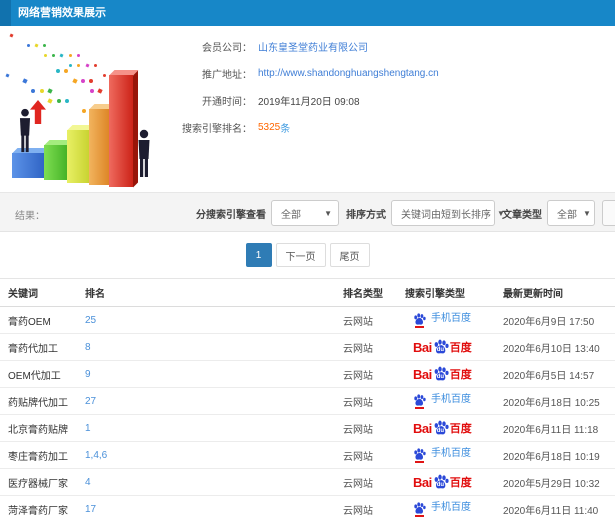 This screenshot has width=615, height=520. I want to click on baidu-paw-icon: du, so click(441, 373).